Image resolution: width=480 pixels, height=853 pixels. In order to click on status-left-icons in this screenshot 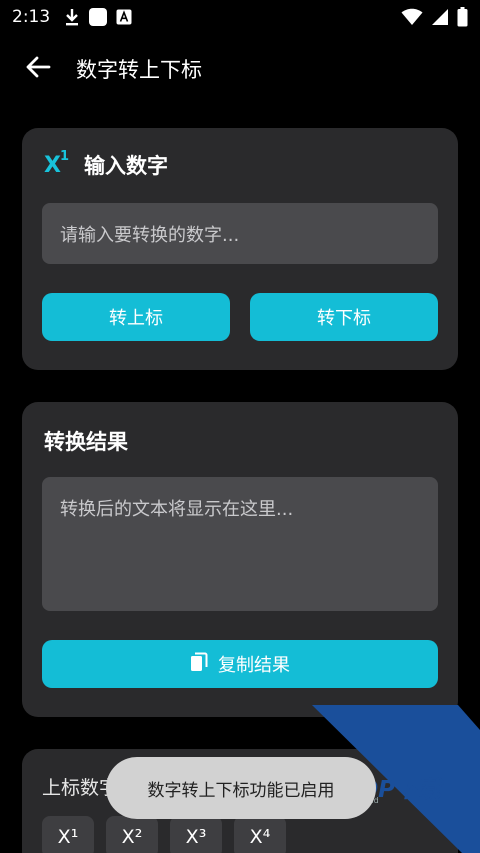, I will do `click(98, 17)`.